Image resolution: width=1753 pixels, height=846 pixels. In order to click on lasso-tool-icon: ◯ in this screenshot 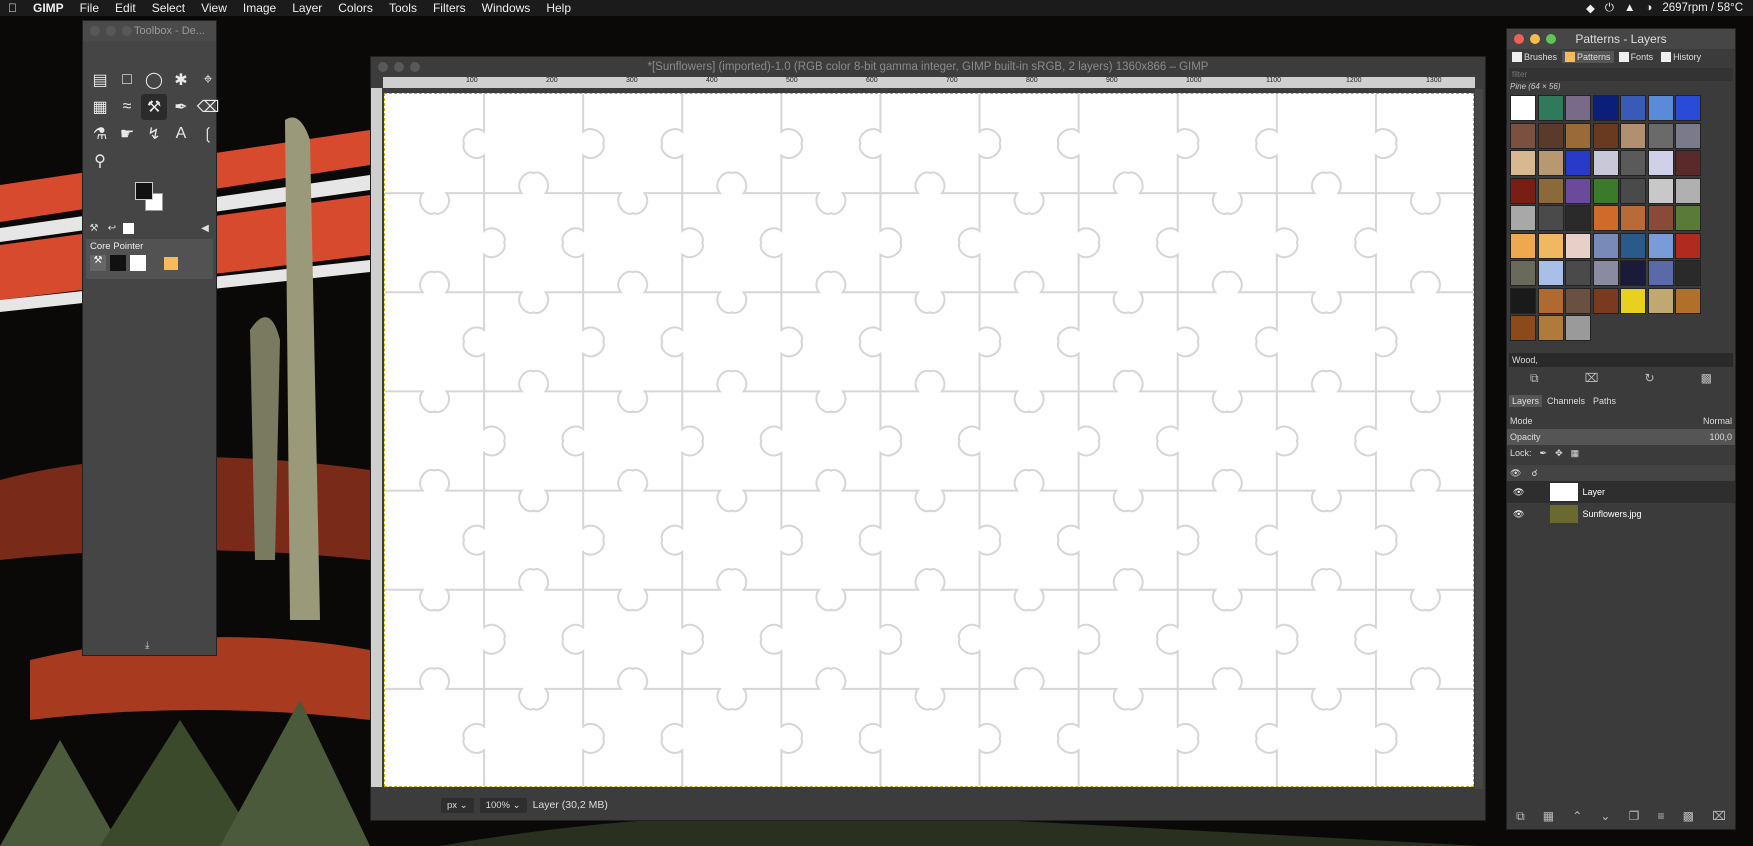, I will do `click(154, 80)`.